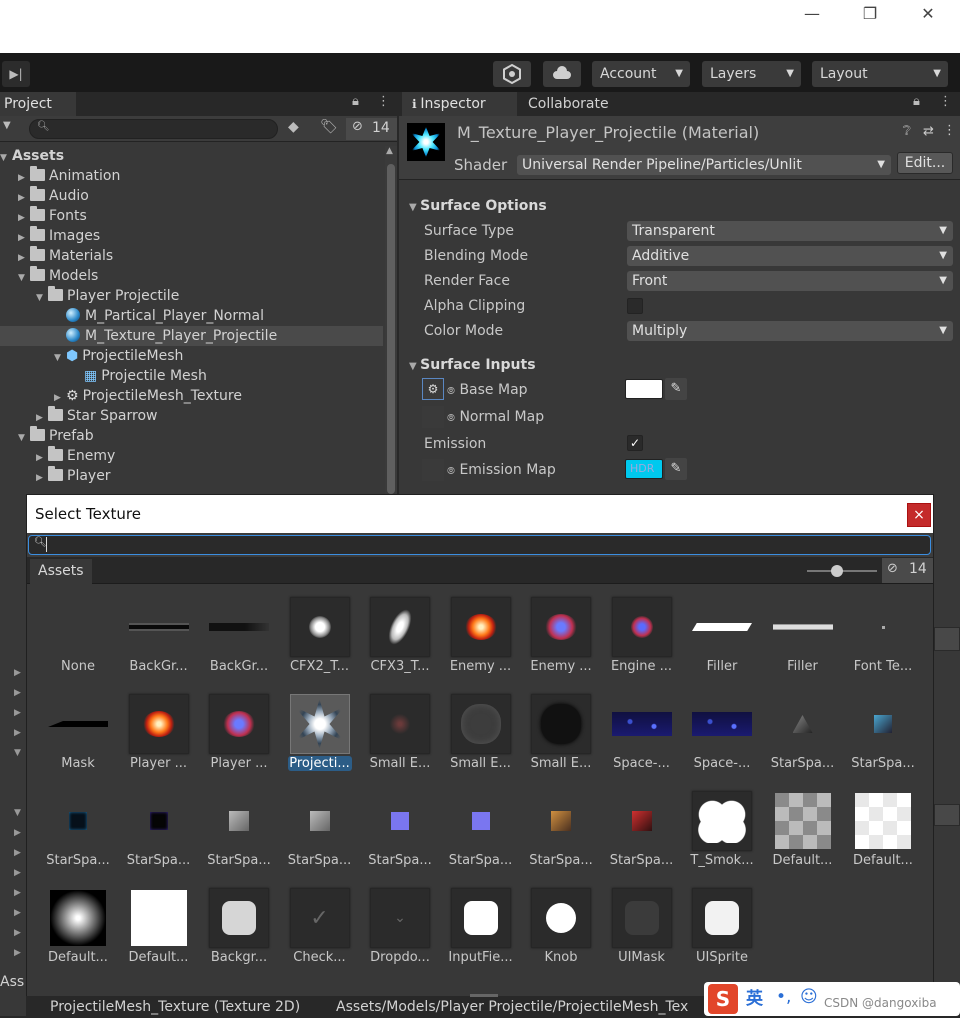 This screenshot has width=960, height=1018. I want to click on component-menu-icon: ⋮, so click(949, 130).